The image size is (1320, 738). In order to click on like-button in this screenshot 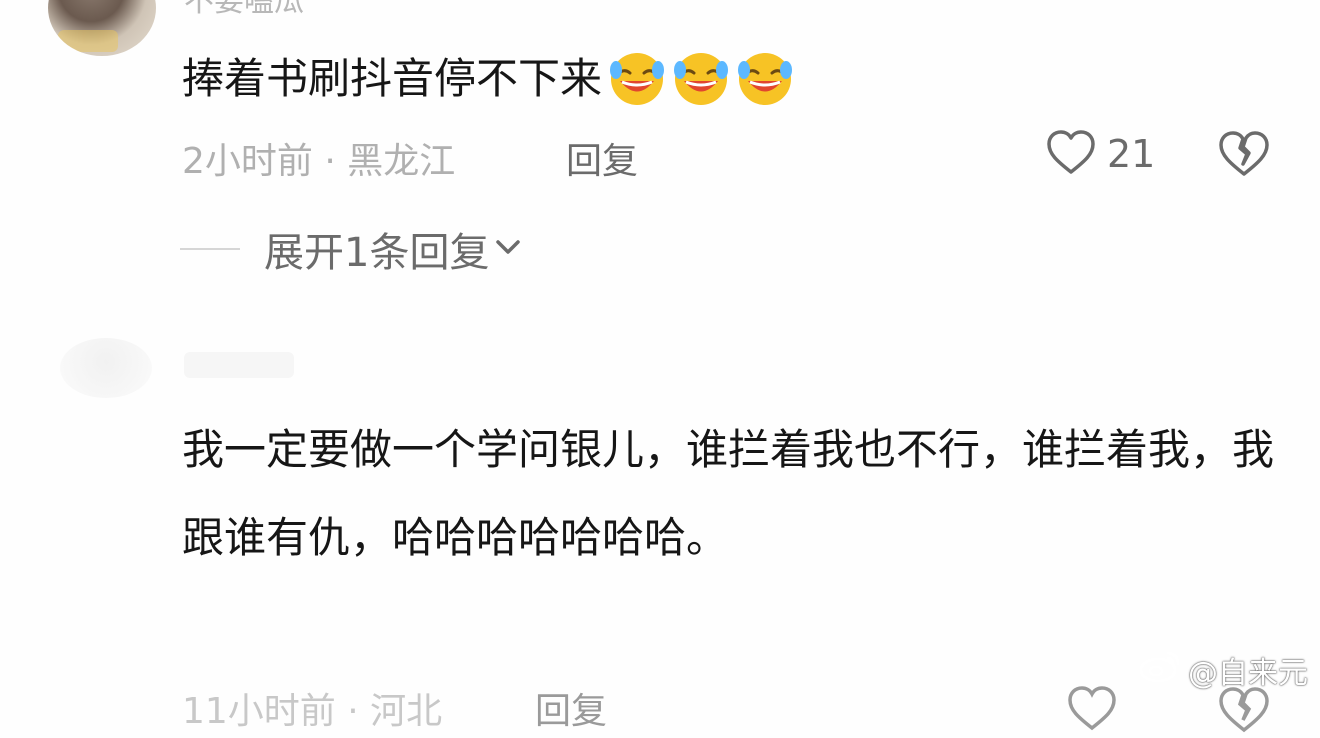, I will do `click(1092, 710)`.